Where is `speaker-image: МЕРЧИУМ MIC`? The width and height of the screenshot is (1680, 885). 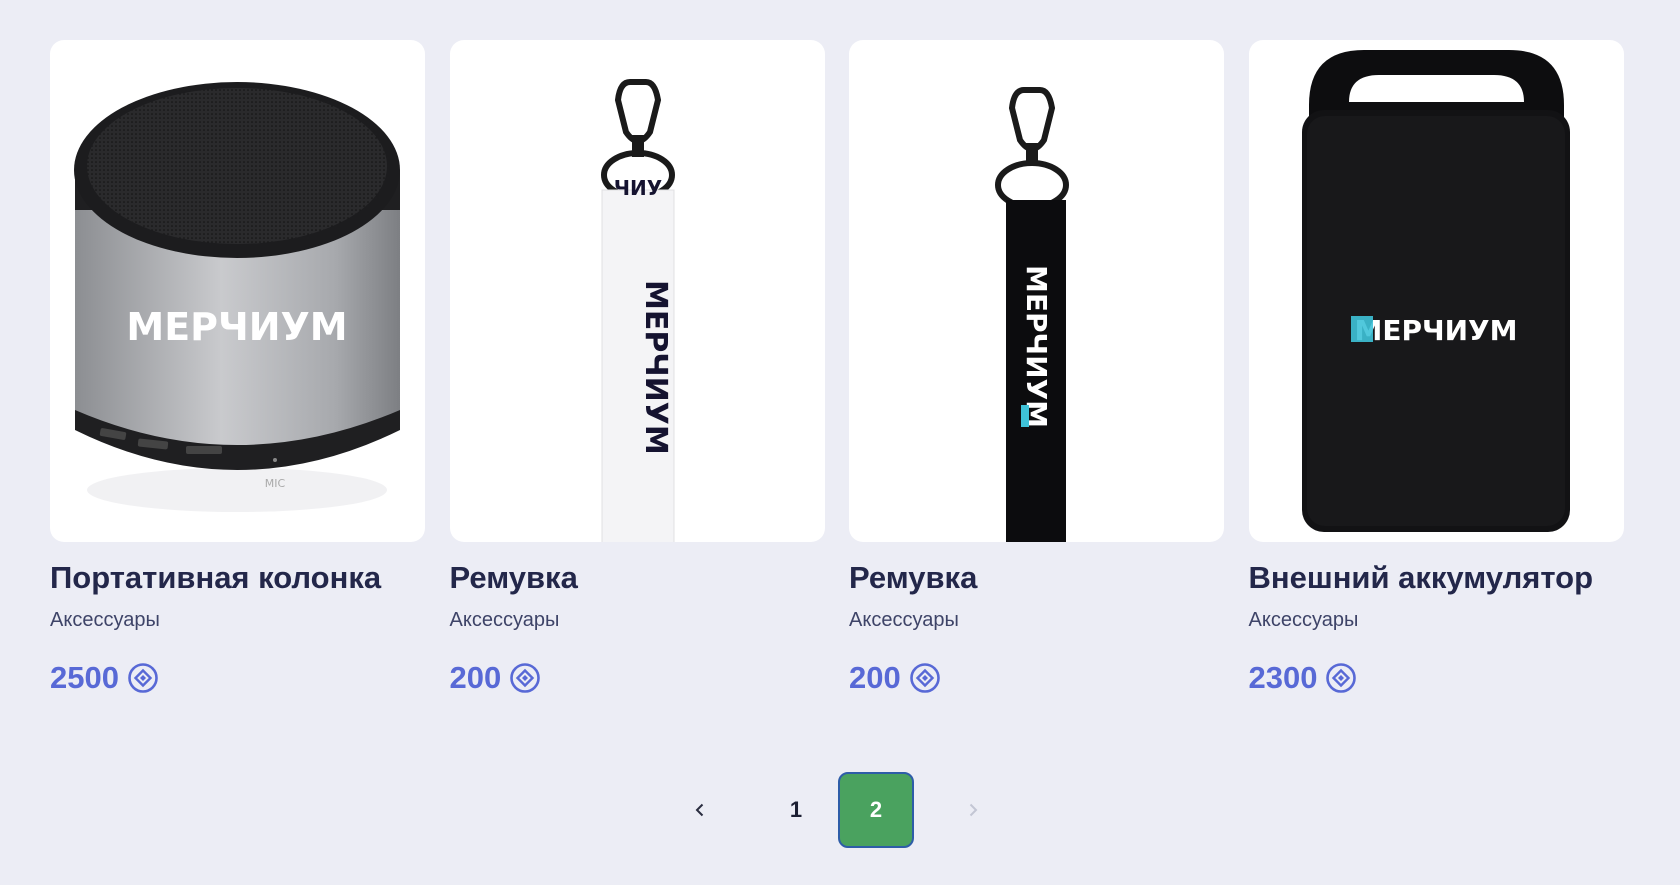 speaker-image: МЕРЧИУМ MIC is located at coordinates (237, 297).